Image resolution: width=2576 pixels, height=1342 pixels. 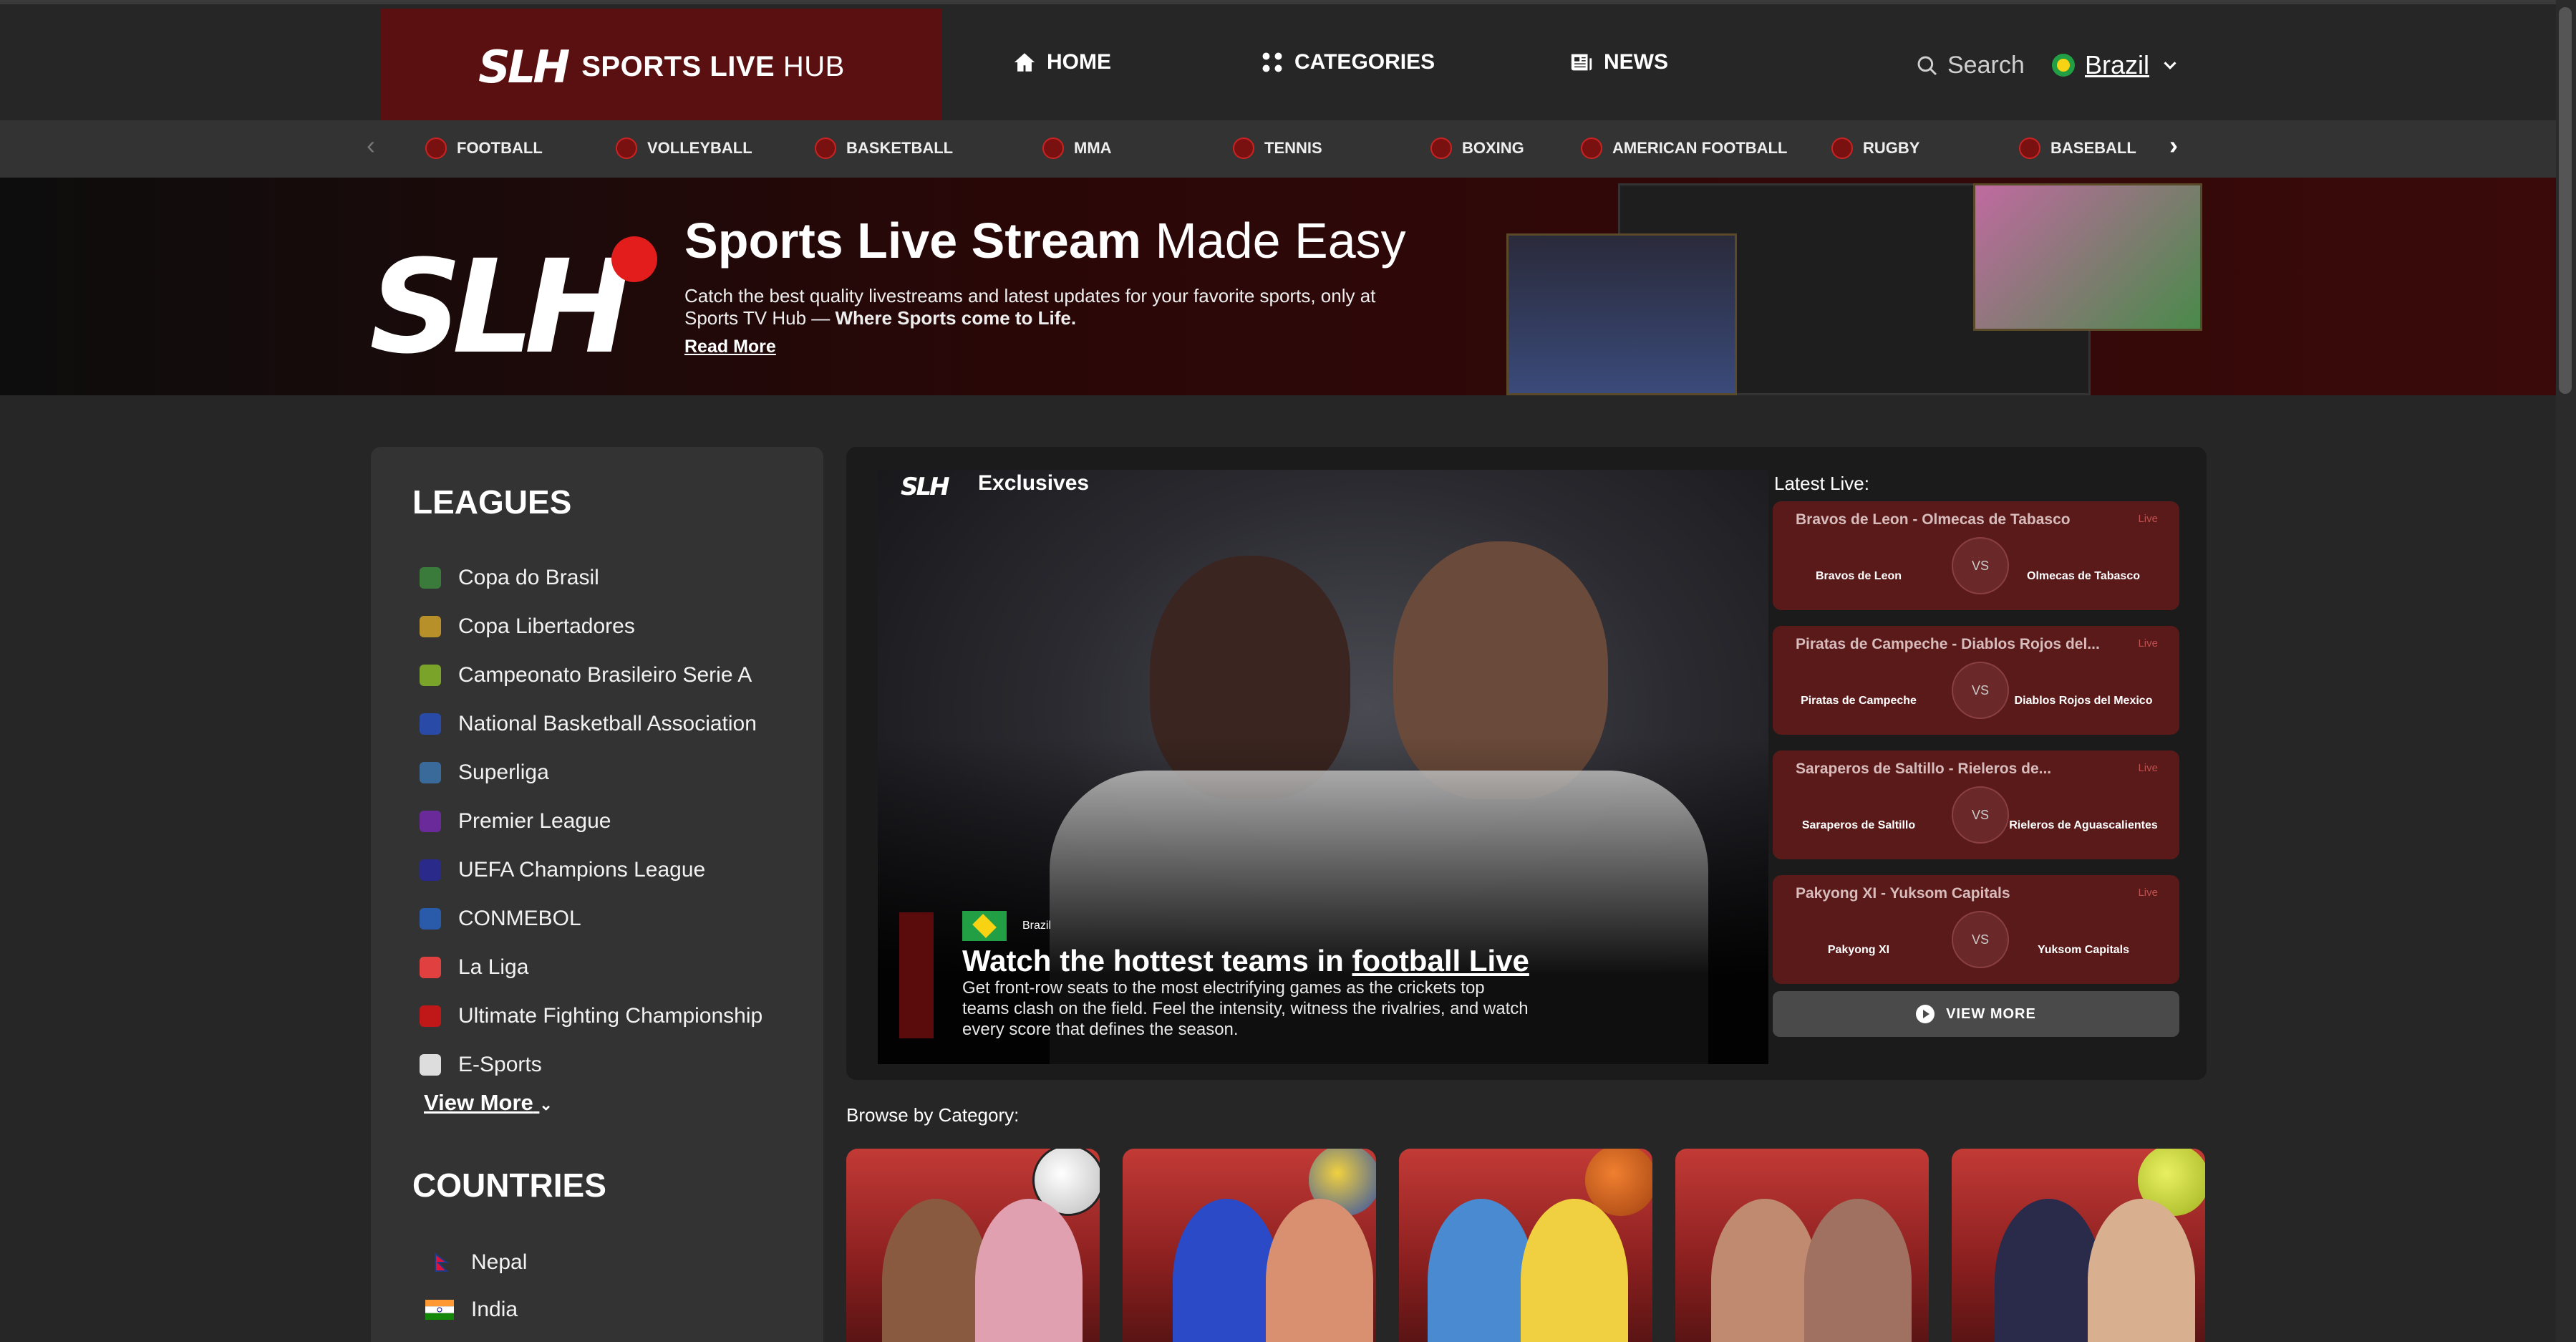 What do you see at coordinates (2079, 1245) in the screenshot?
I see `category-card-tennis` at bounding box center [2079, 1245].